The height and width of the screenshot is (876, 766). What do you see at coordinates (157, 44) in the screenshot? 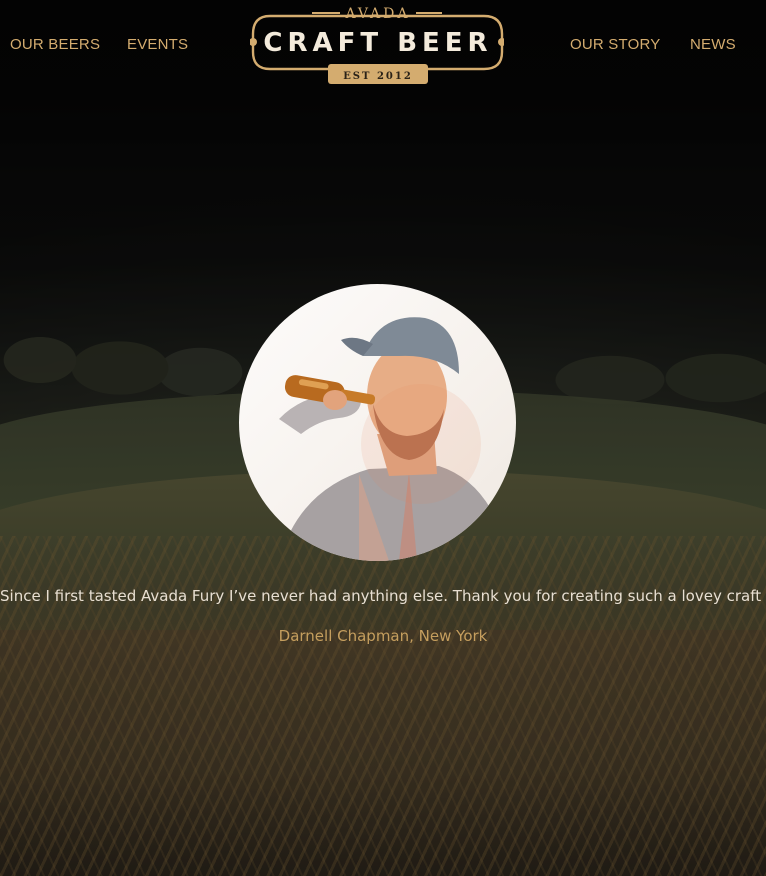
I see `nav-events: EVENTS` at bounding box center [157, 44].